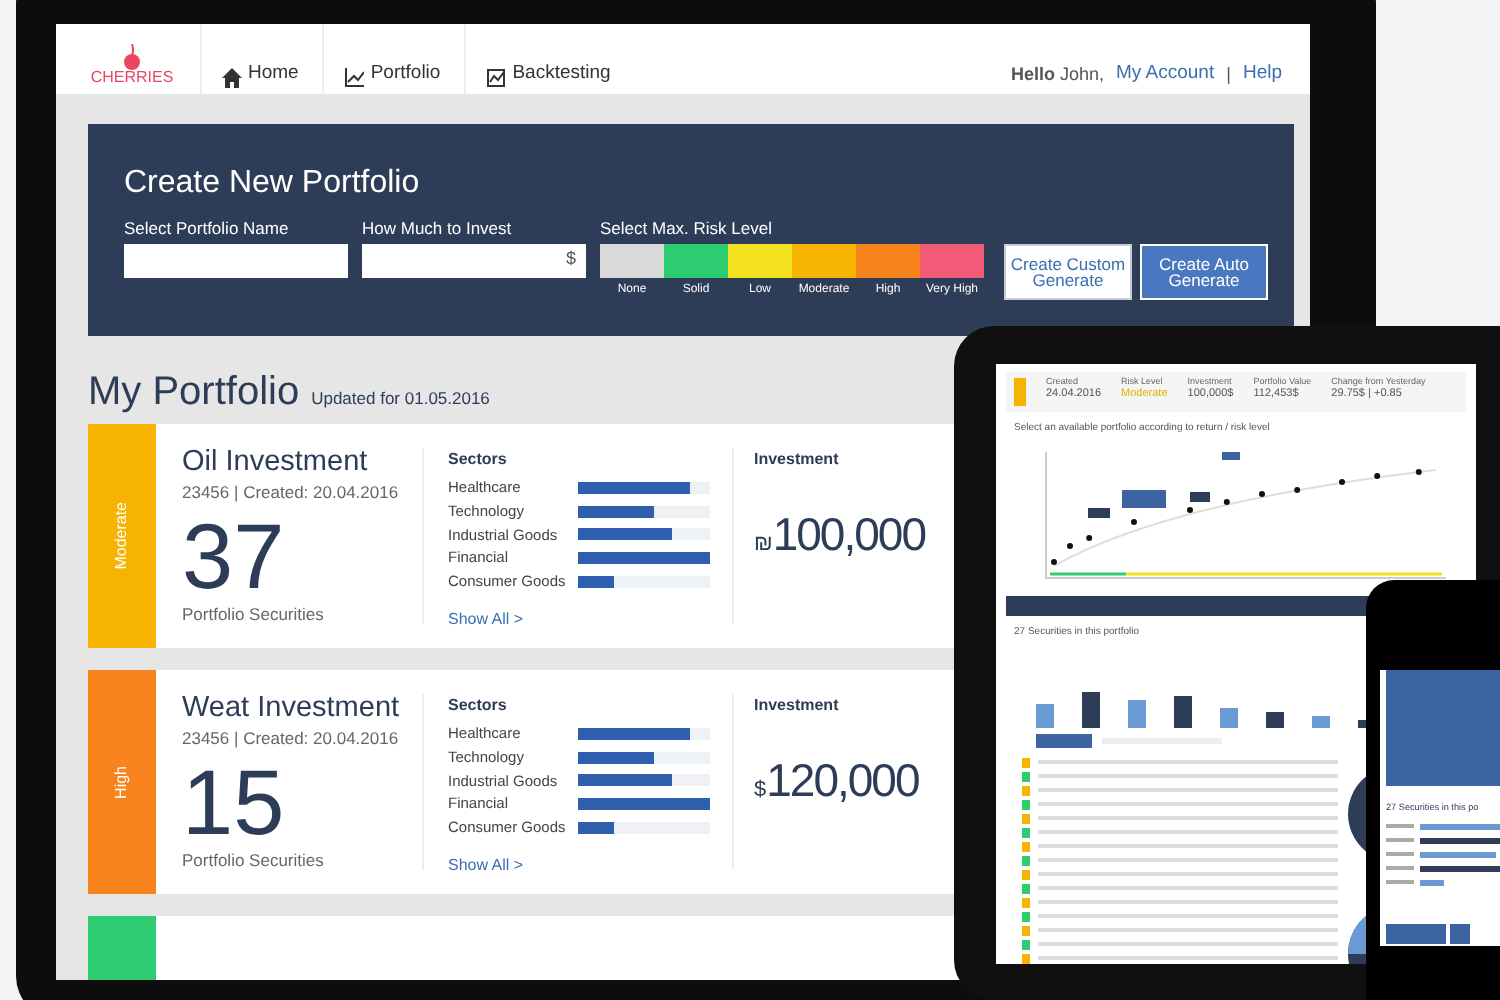  Describe the element at coordinates (132, 78) in the screenshot. I see `logo-text: CHERRIES` at that location.